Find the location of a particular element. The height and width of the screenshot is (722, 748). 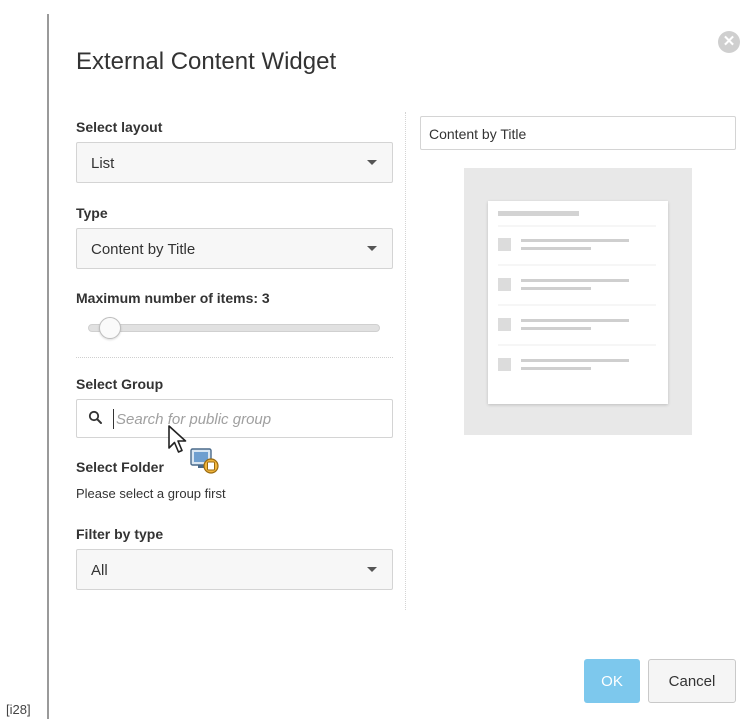

filter-type-select: All is located at coordinates (234, 569).